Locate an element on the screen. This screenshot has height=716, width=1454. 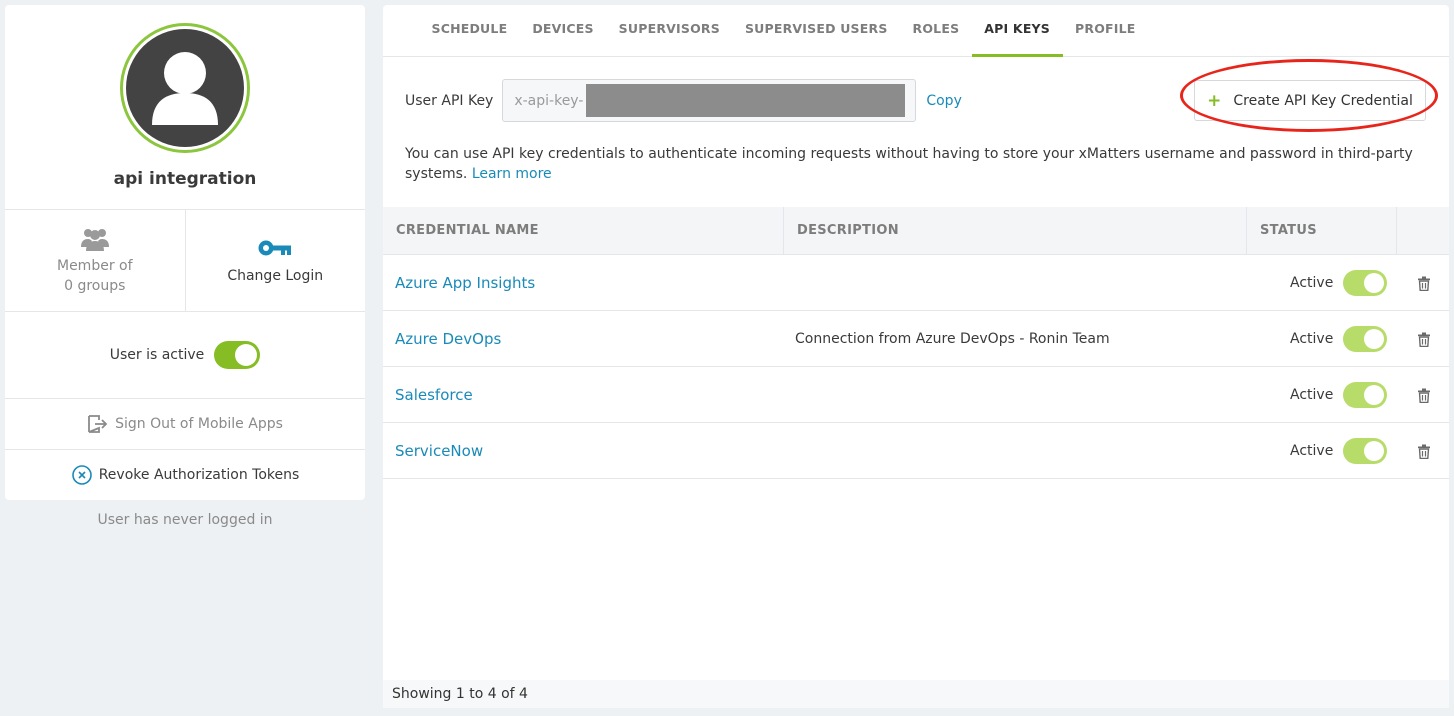
header-credential-name: CREDENTIAL NAME is located at coordinates (583, 230).